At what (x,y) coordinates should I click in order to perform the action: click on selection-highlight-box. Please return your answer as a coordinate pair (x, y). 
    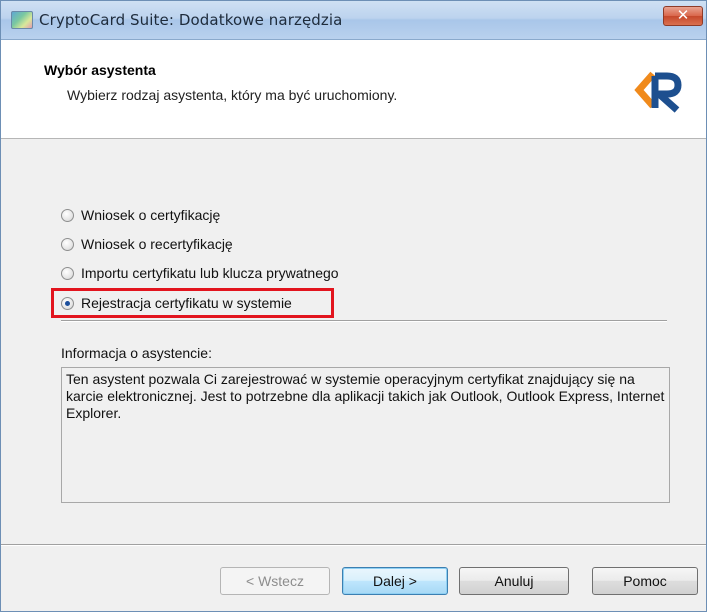
    Looking at the image, I should click on (192, 303).